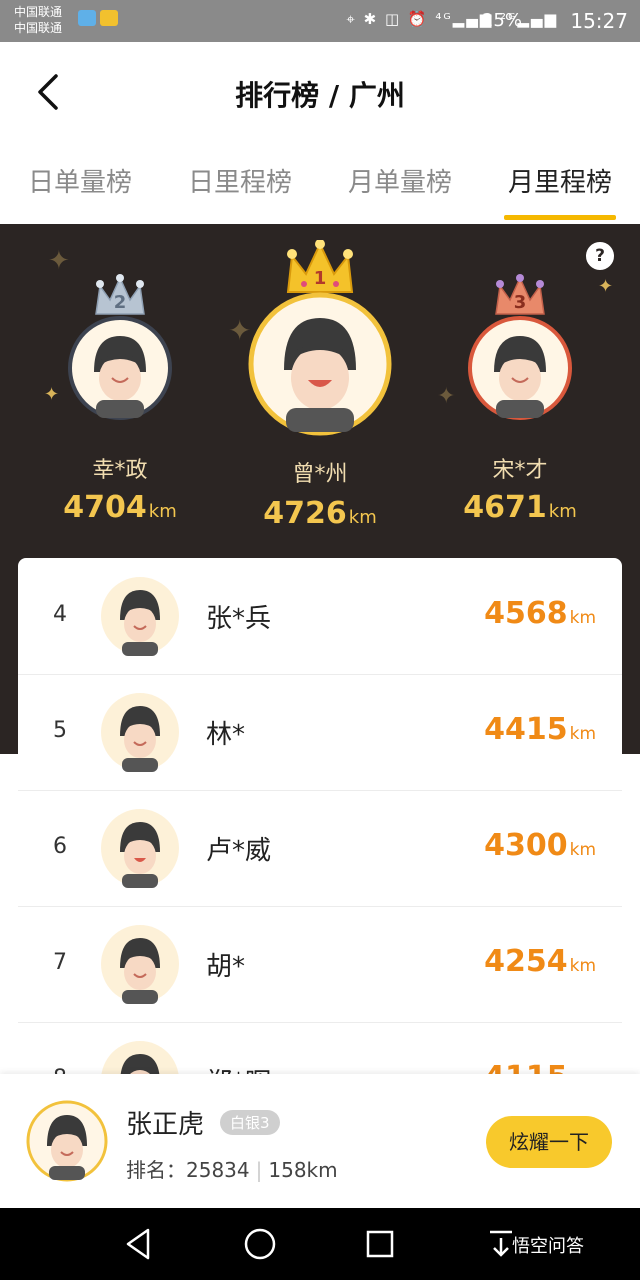  Describe the element at coordinates (526, 961) in the screenshot. I see `distance-value: 4254` at that location.